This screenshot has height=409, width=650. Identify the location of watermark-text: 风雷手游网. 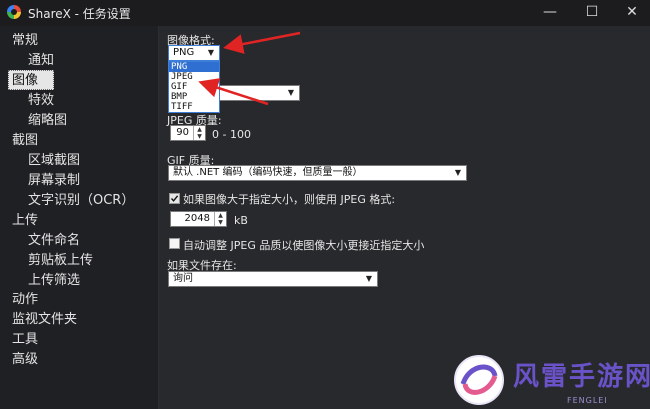
(581, 377).